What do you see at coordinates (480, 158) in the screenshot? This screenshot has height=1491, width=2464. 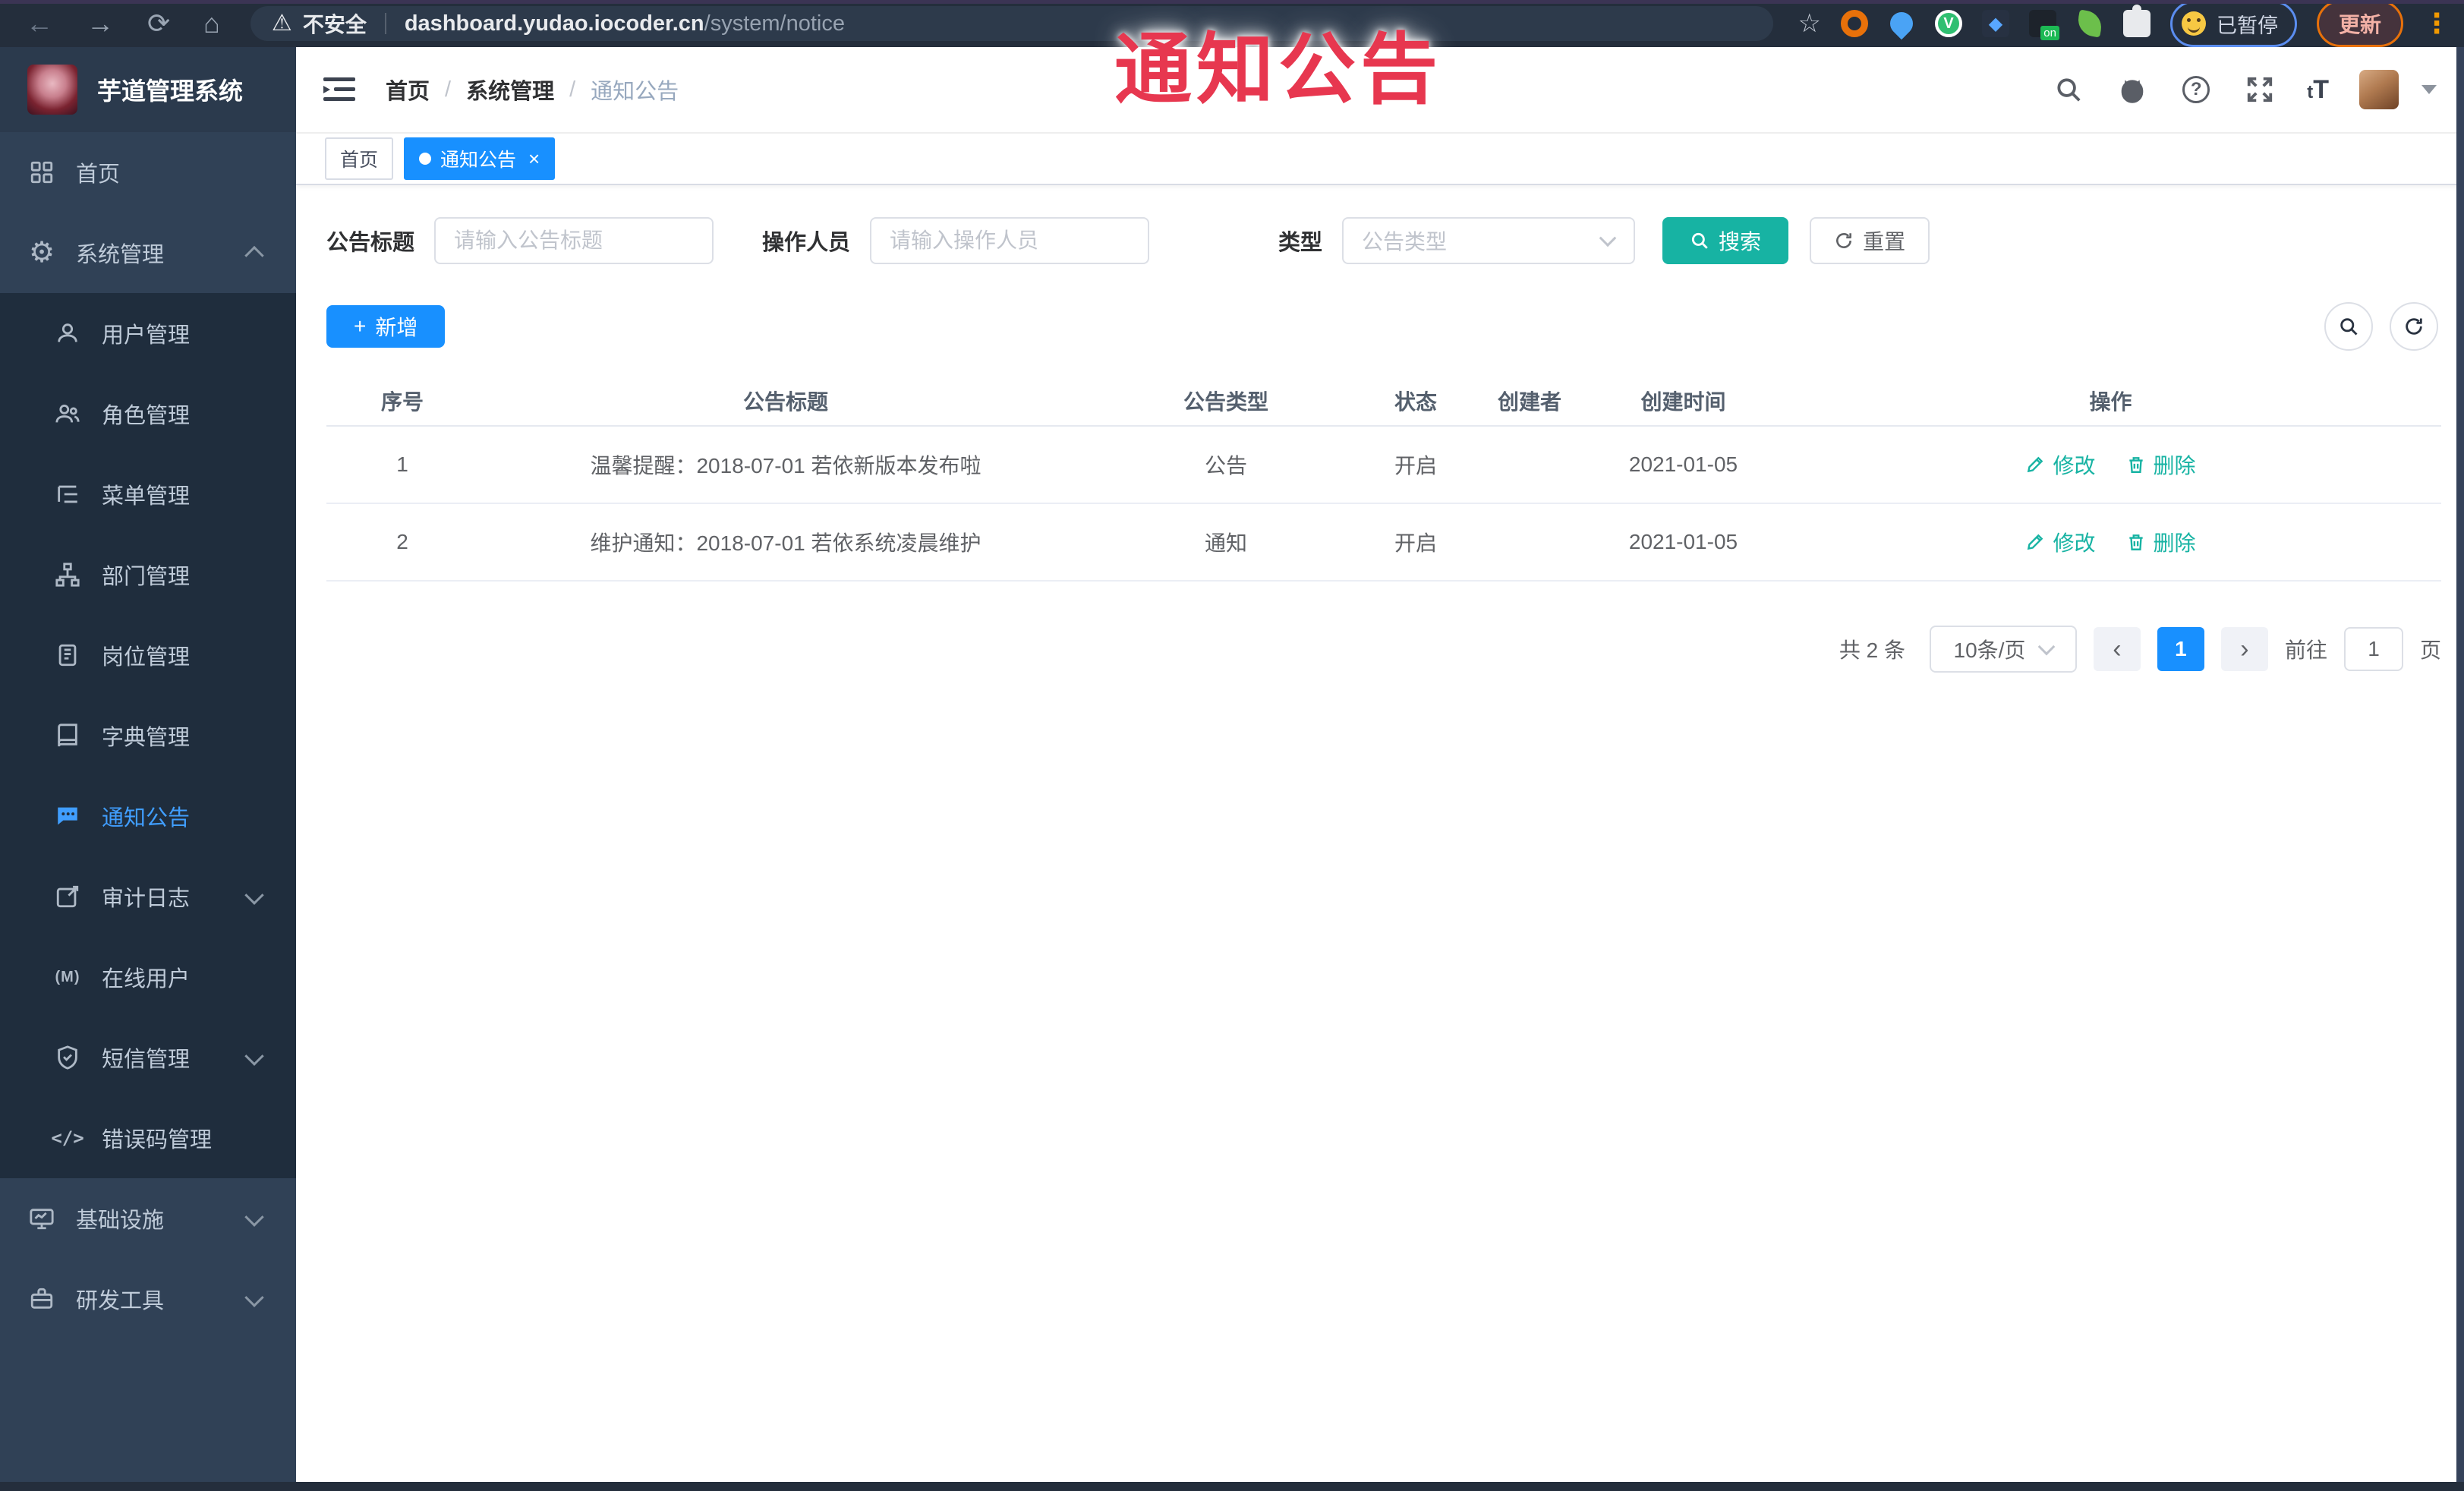 I see `tag-notice: 通知公告 ×` at bounding box center [480, 158].